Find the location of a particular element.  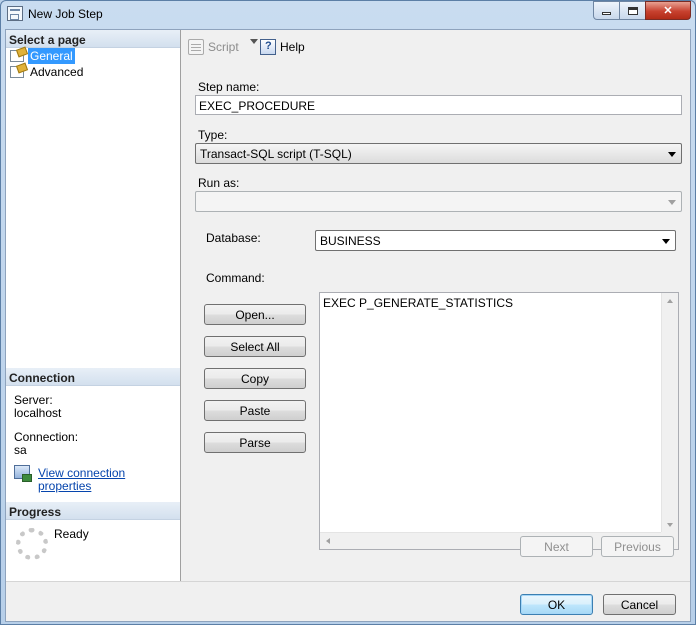

help-label: Help is located at coordinates (292, 47).